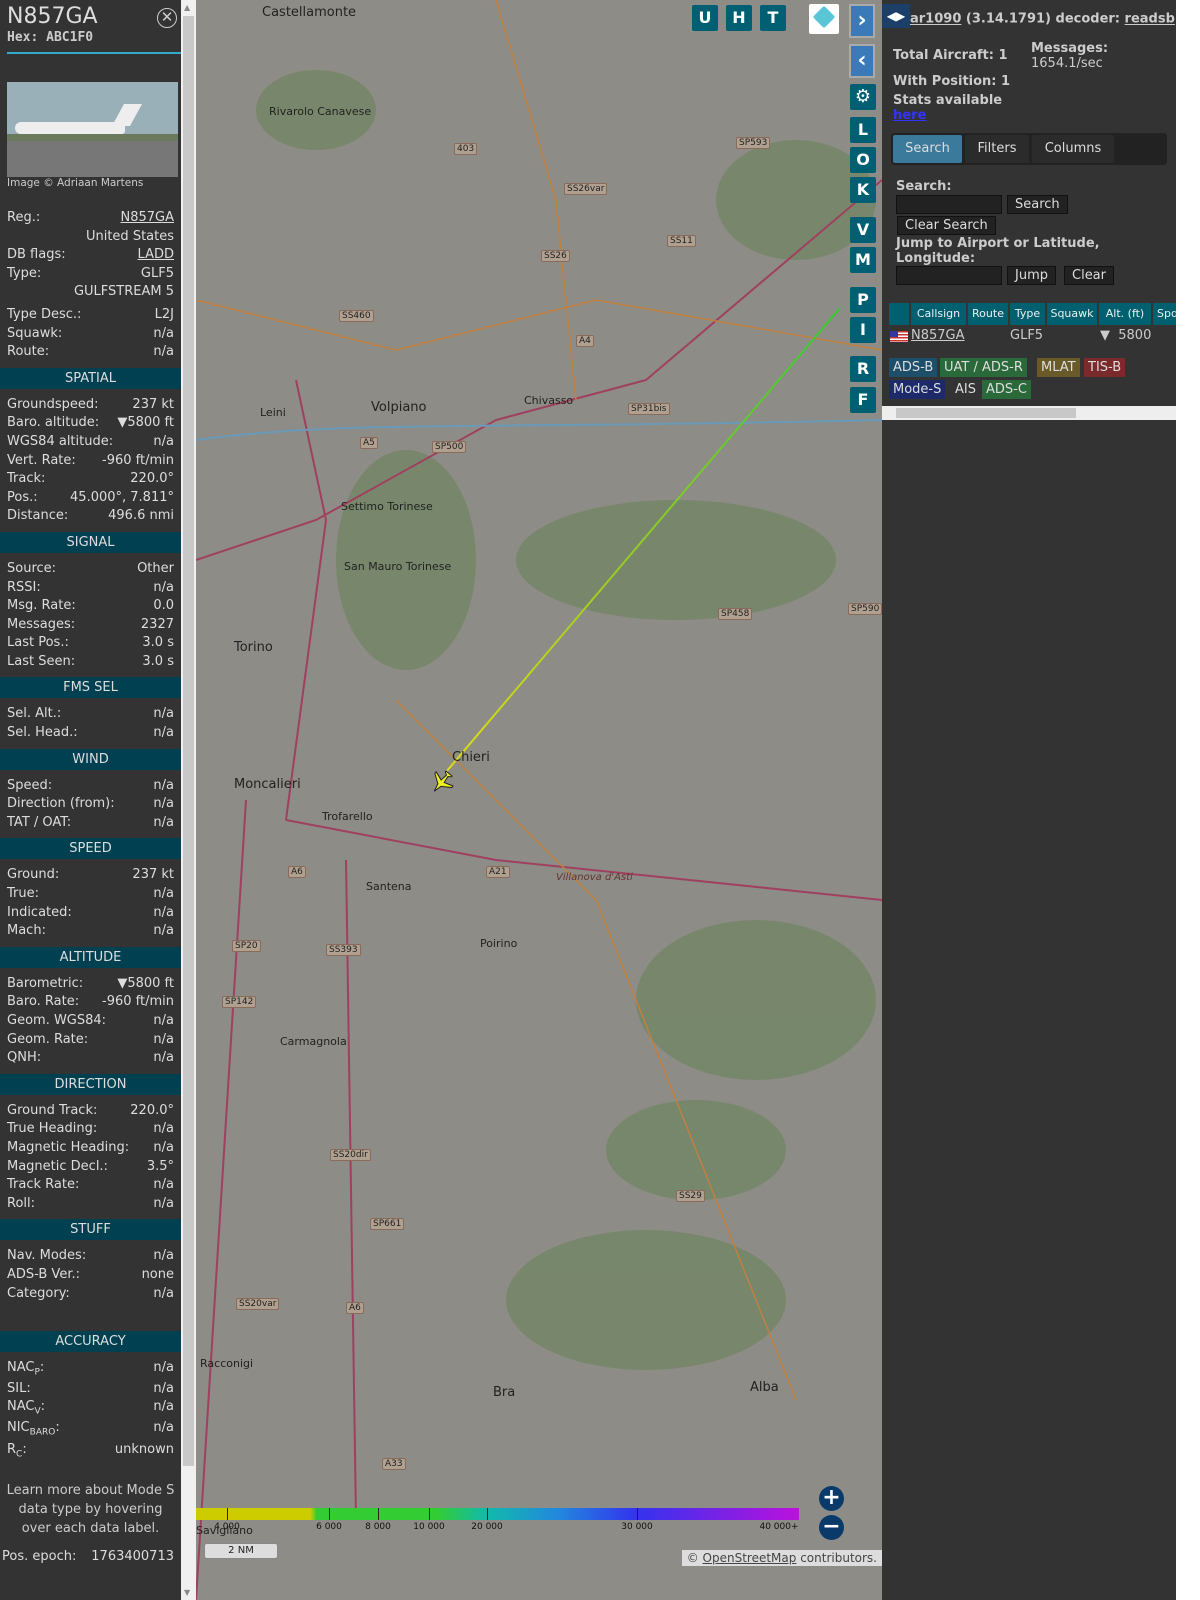 The height and width of the screenshot is (1600, 1200). I want to click on detail-value: 237 kt, so click(153, 404).